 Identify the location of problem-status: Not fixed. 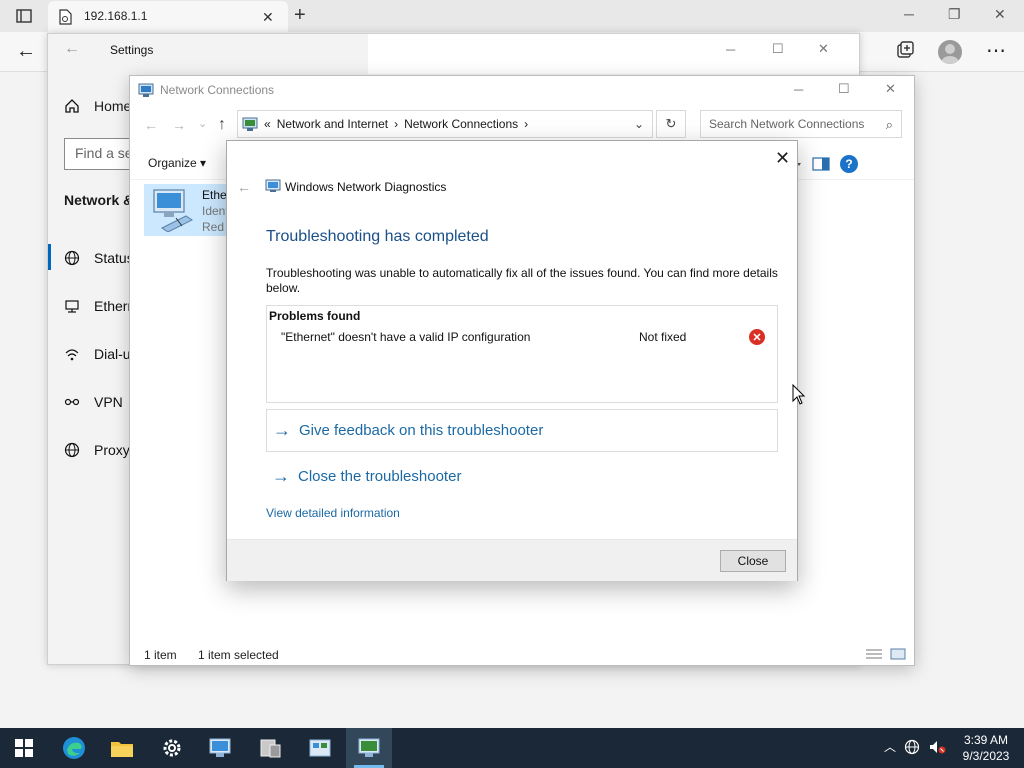
(663, 337).